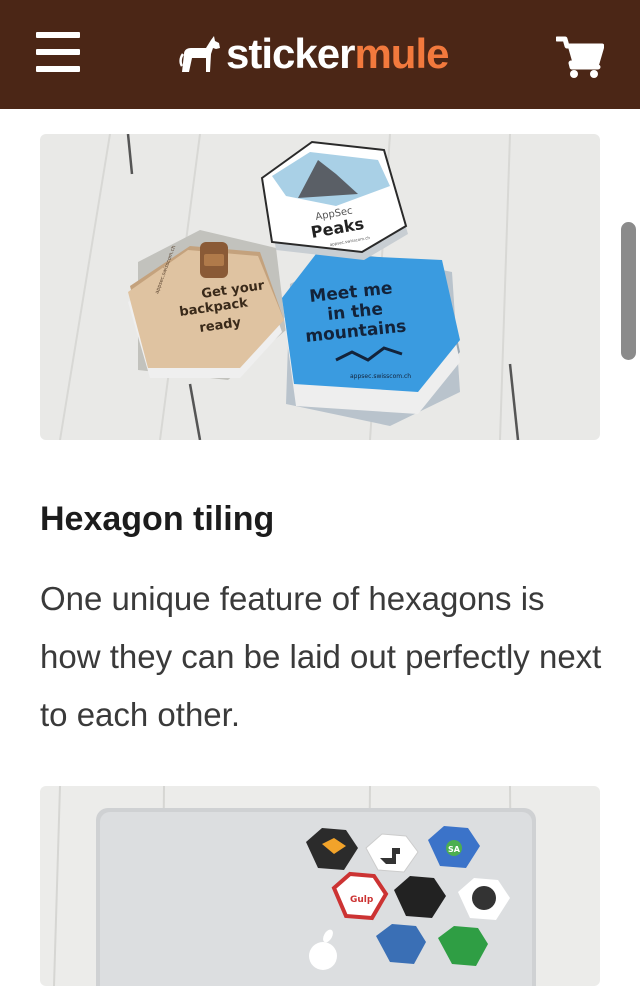 The width and height of the screenshot is (640, 986). I want to click on top-navigation-bar: sticker mule, so click(320, 54).